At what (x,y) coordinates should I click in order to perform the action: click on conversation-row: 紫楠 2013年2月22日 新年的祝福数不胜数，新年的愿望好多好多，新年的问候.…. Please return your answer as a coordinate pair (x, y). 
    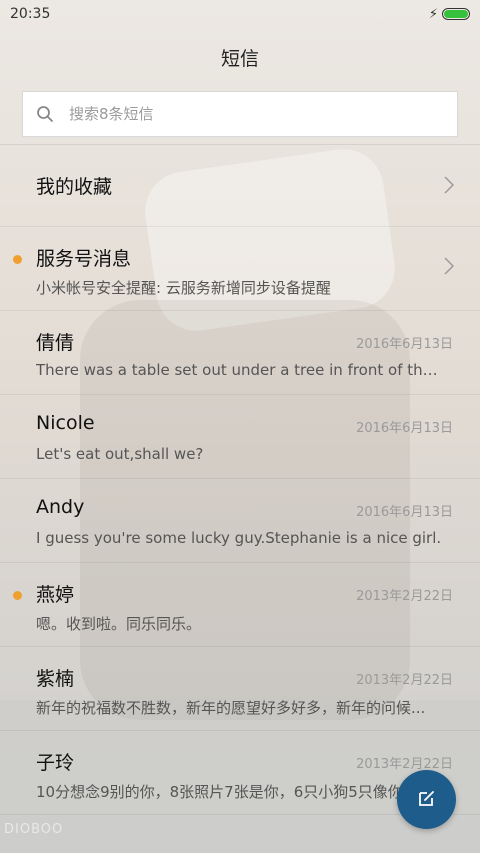
    Looking at the image, I should click on (240, 689).